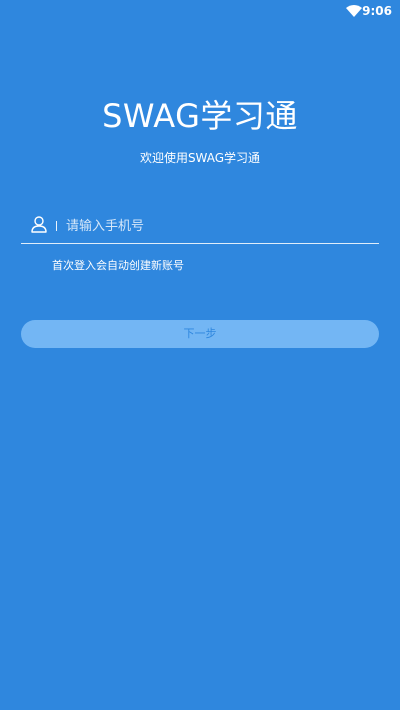 Image resolution: width=400 pixels, height=710 pixels. I want to click on status-time: 9:06, so click(377, 11).